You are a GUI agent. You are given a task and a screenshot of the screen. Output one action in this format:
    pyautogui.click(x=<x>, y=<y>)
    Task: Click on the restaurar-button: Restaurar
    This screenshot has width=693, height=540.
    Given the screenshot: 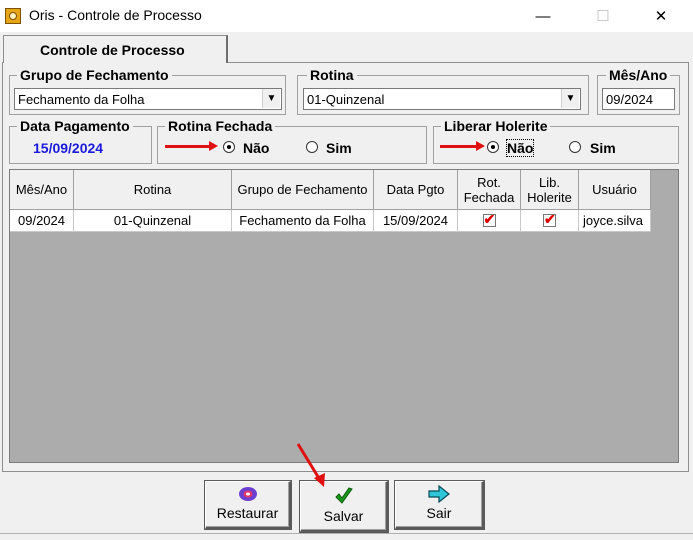 What is the action you would take?
    pyautogui.click(x=248, y=505)
    